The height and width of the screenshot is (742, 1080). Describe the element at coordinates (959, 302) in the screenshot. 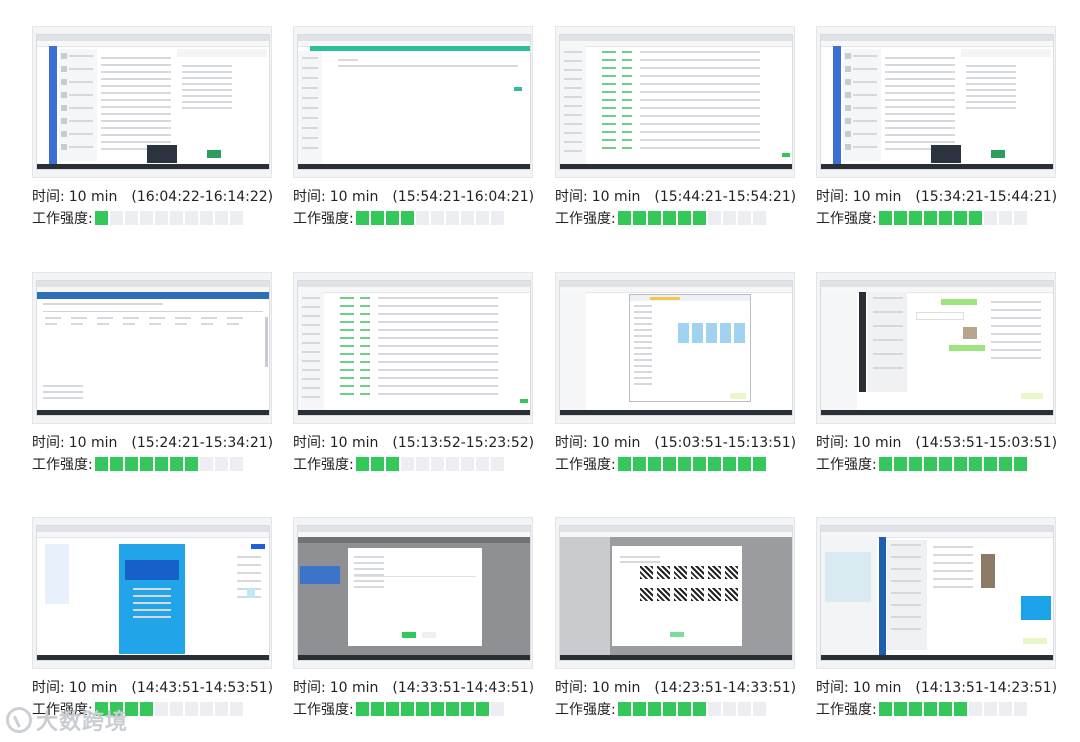

I see `message-bubble` at that location.